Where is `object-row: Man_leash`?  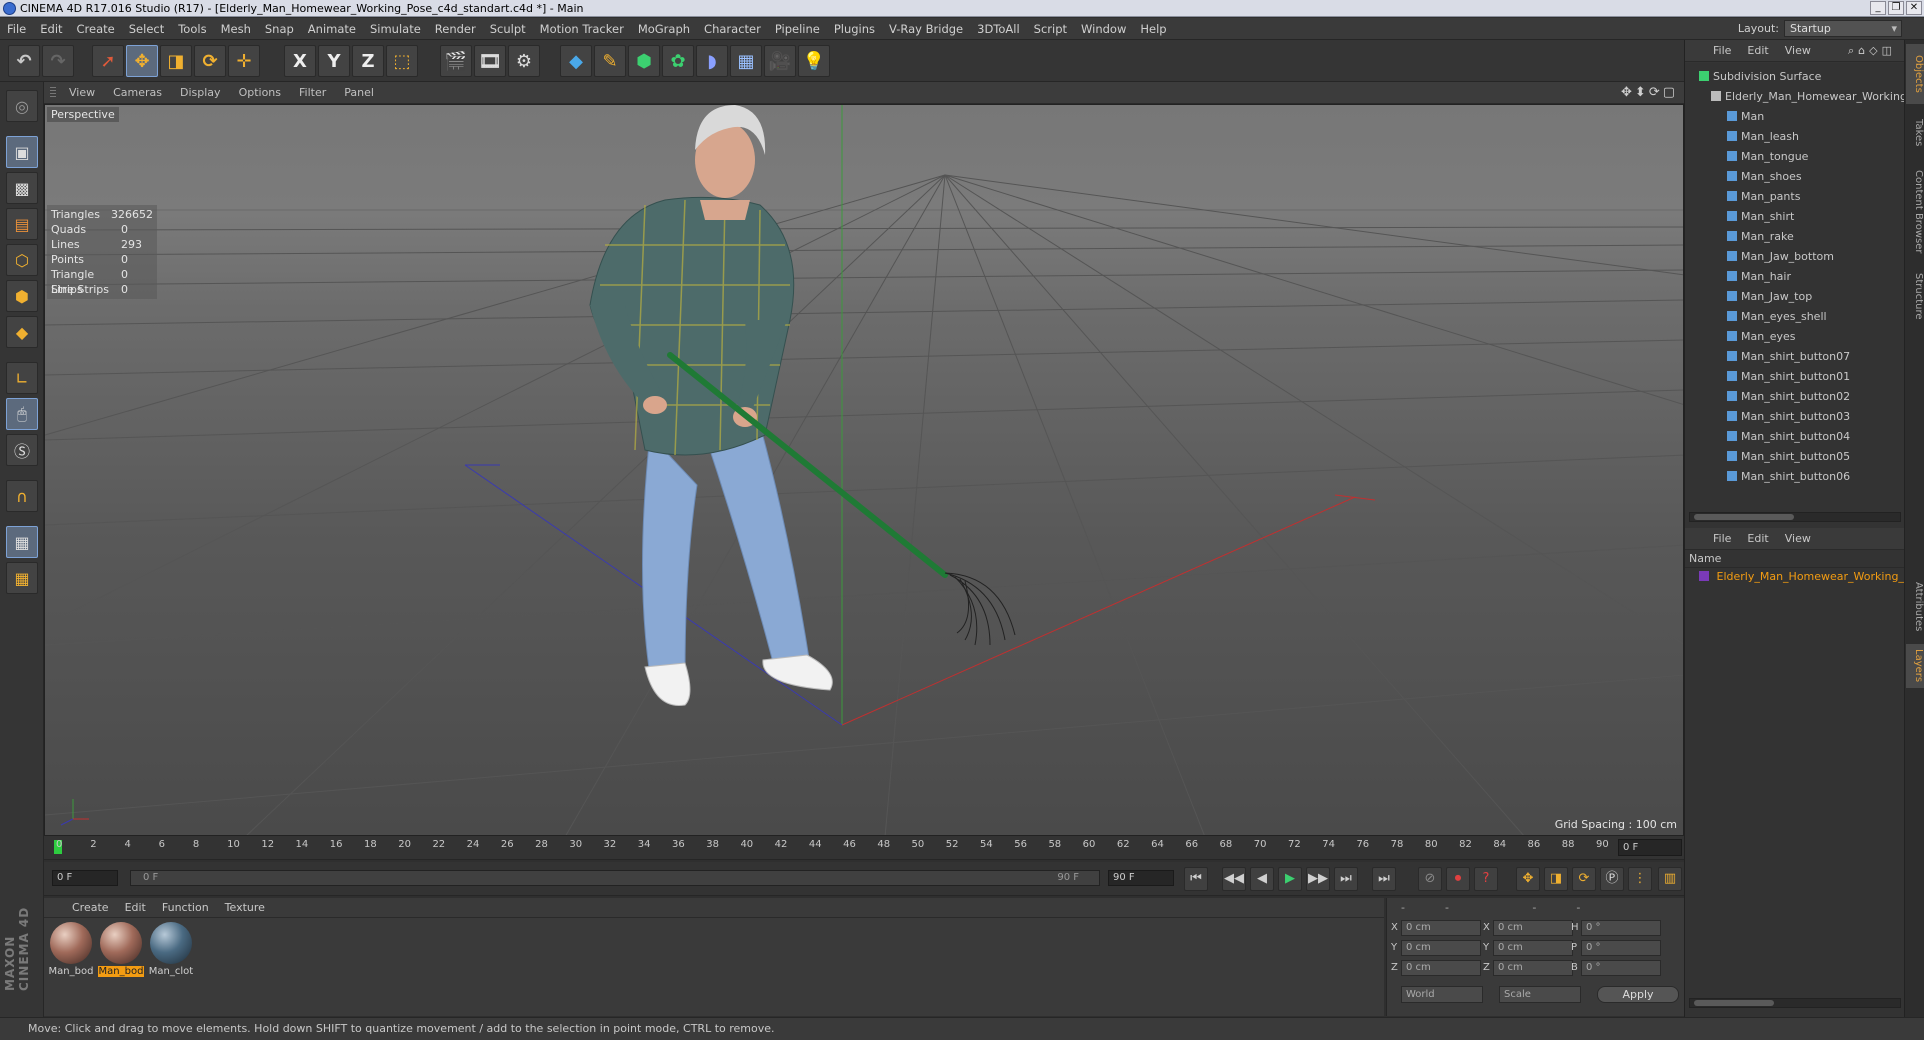 object-row: Man_leash is located at coordinates (1763, 137).